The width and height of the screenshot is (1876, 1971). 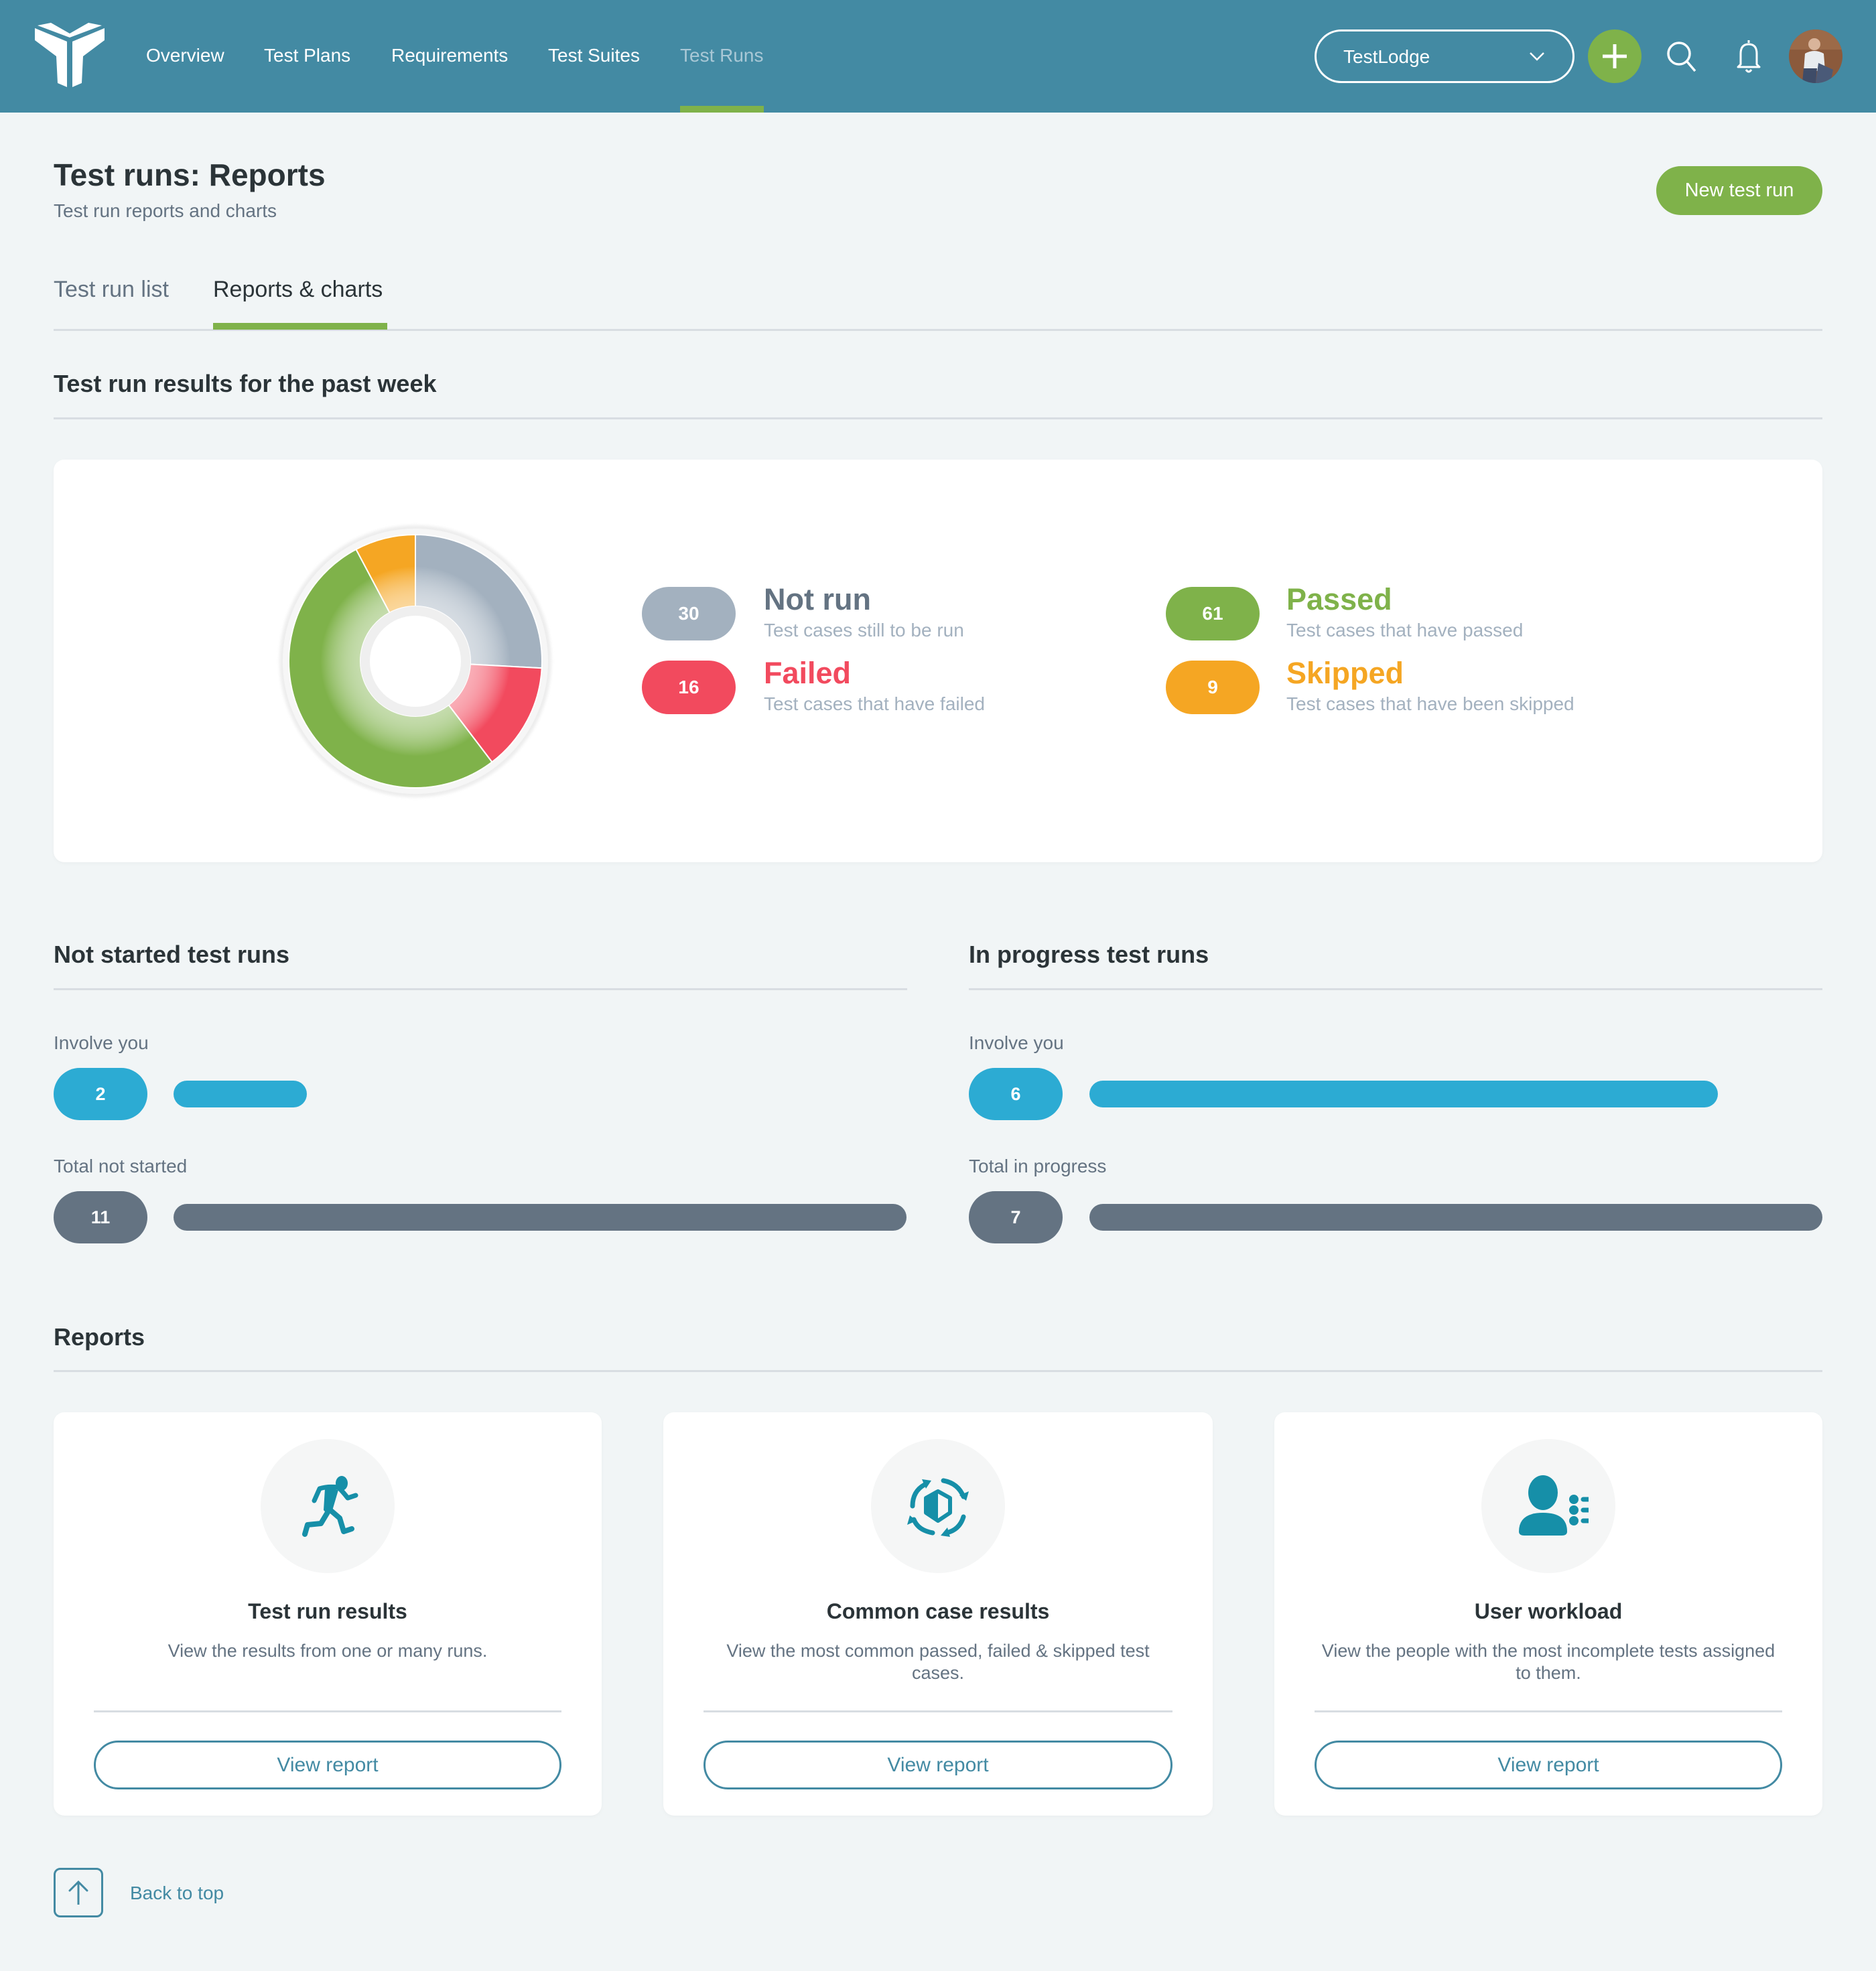 What do you see at coordinates (722, 56) in the screenshot?
I see `nav-test-runs: Test Runs` at bounding box center [722, 56].